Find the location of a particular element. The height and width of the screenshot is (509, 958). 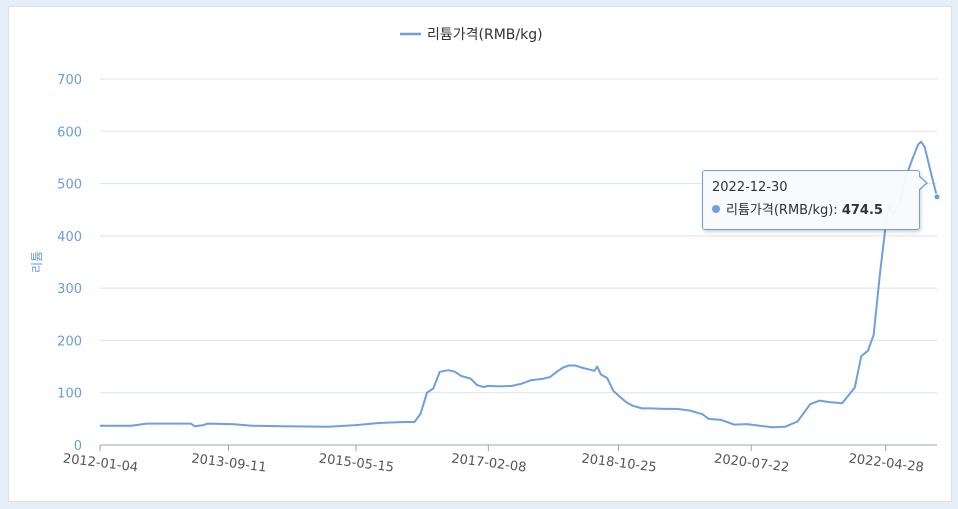

chart-legend: 리튬가격(RMB/kg) is located at coordinates (471, 35).